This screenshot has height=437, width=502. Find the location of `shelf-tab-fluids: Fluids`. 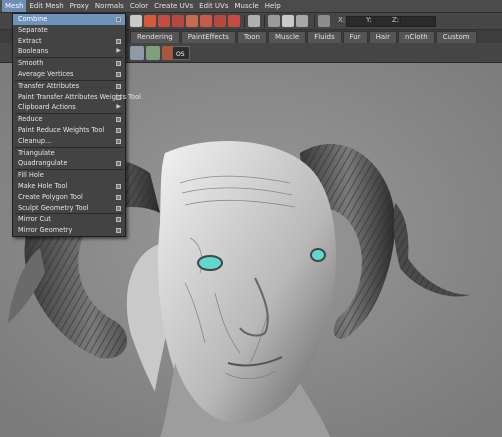

shelf-tab-fluids: Fluids is located at coordinates (324, 37).